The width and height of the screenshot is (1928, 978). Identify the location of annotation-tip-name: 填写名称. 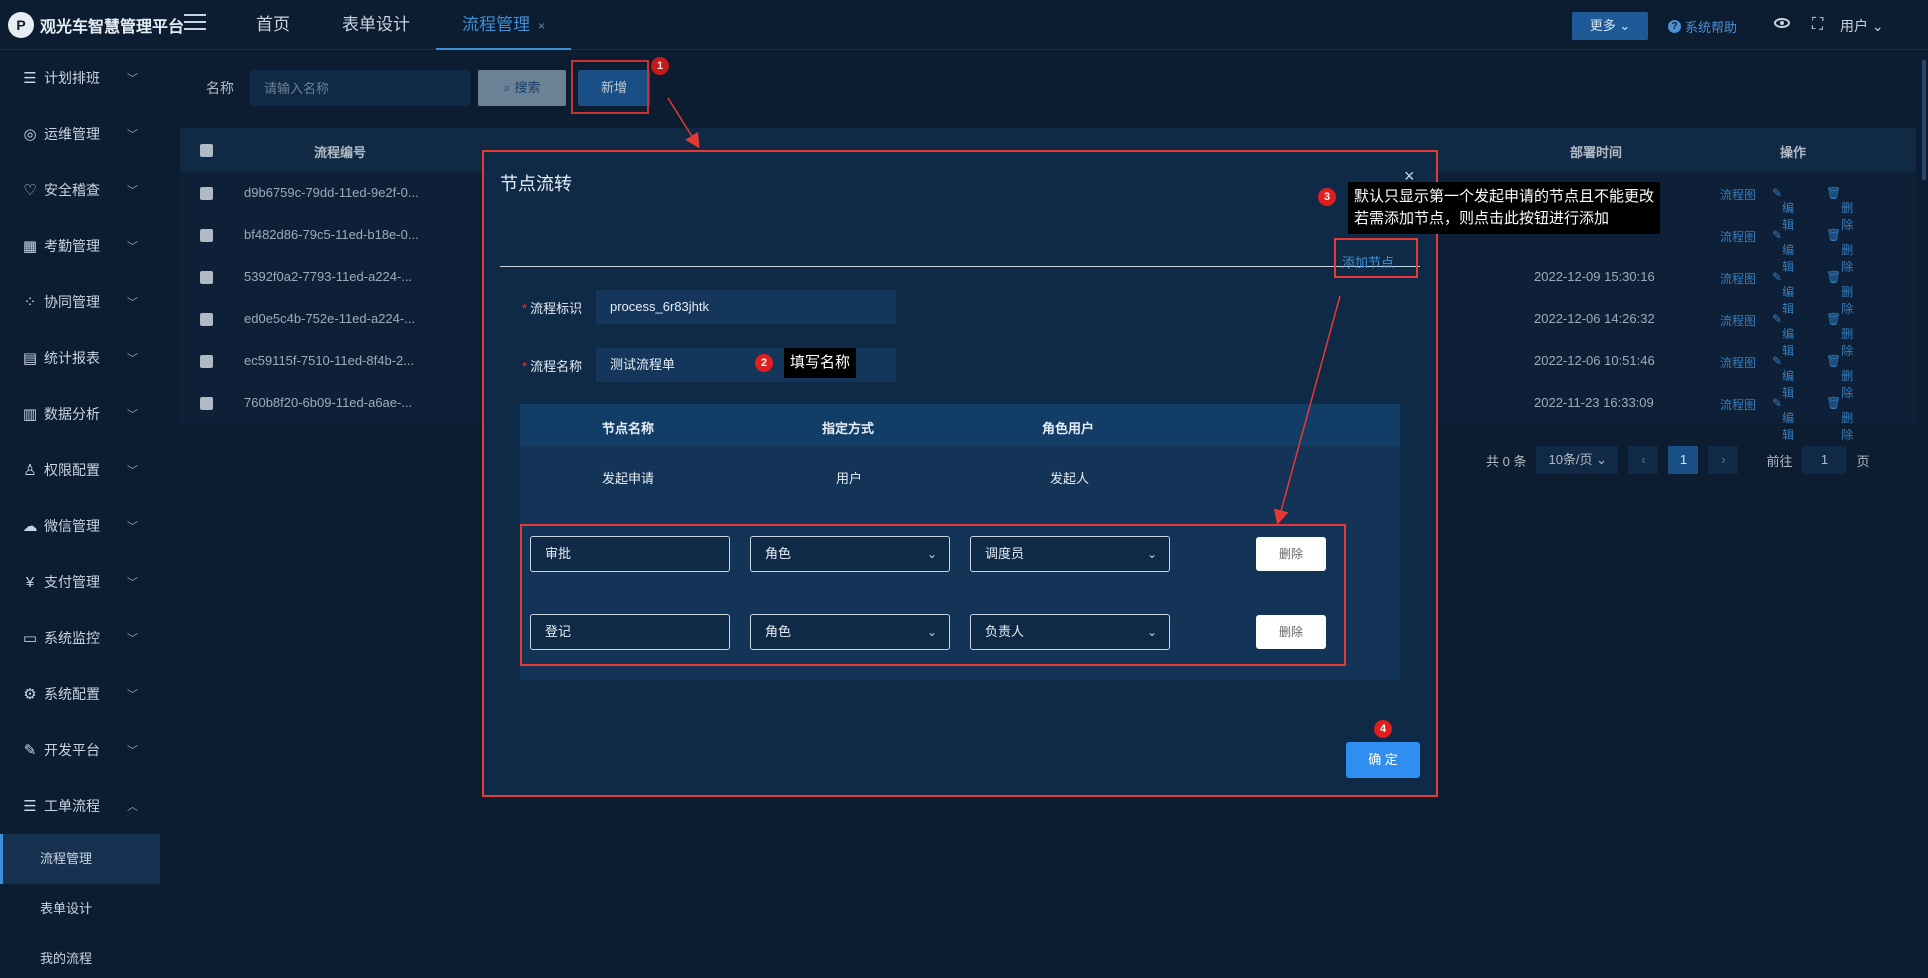
(820, 363).